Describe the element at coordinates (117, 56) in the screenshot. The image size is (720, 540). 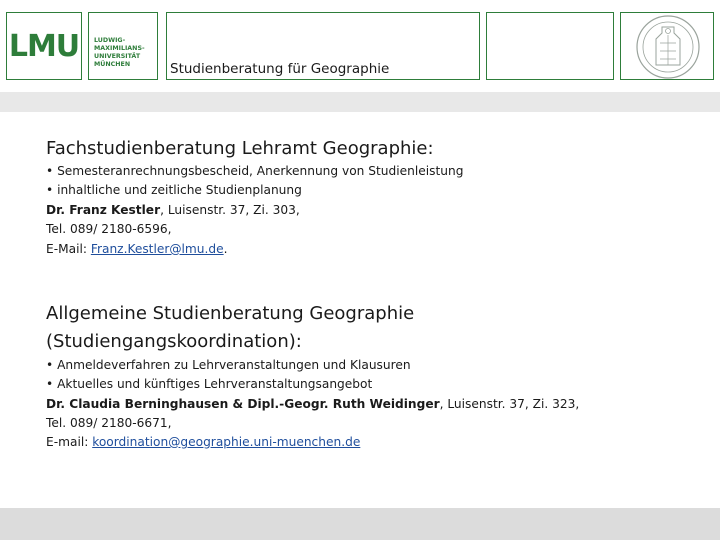
I see `university-name-line: UNIVERSITÄT` at that location.